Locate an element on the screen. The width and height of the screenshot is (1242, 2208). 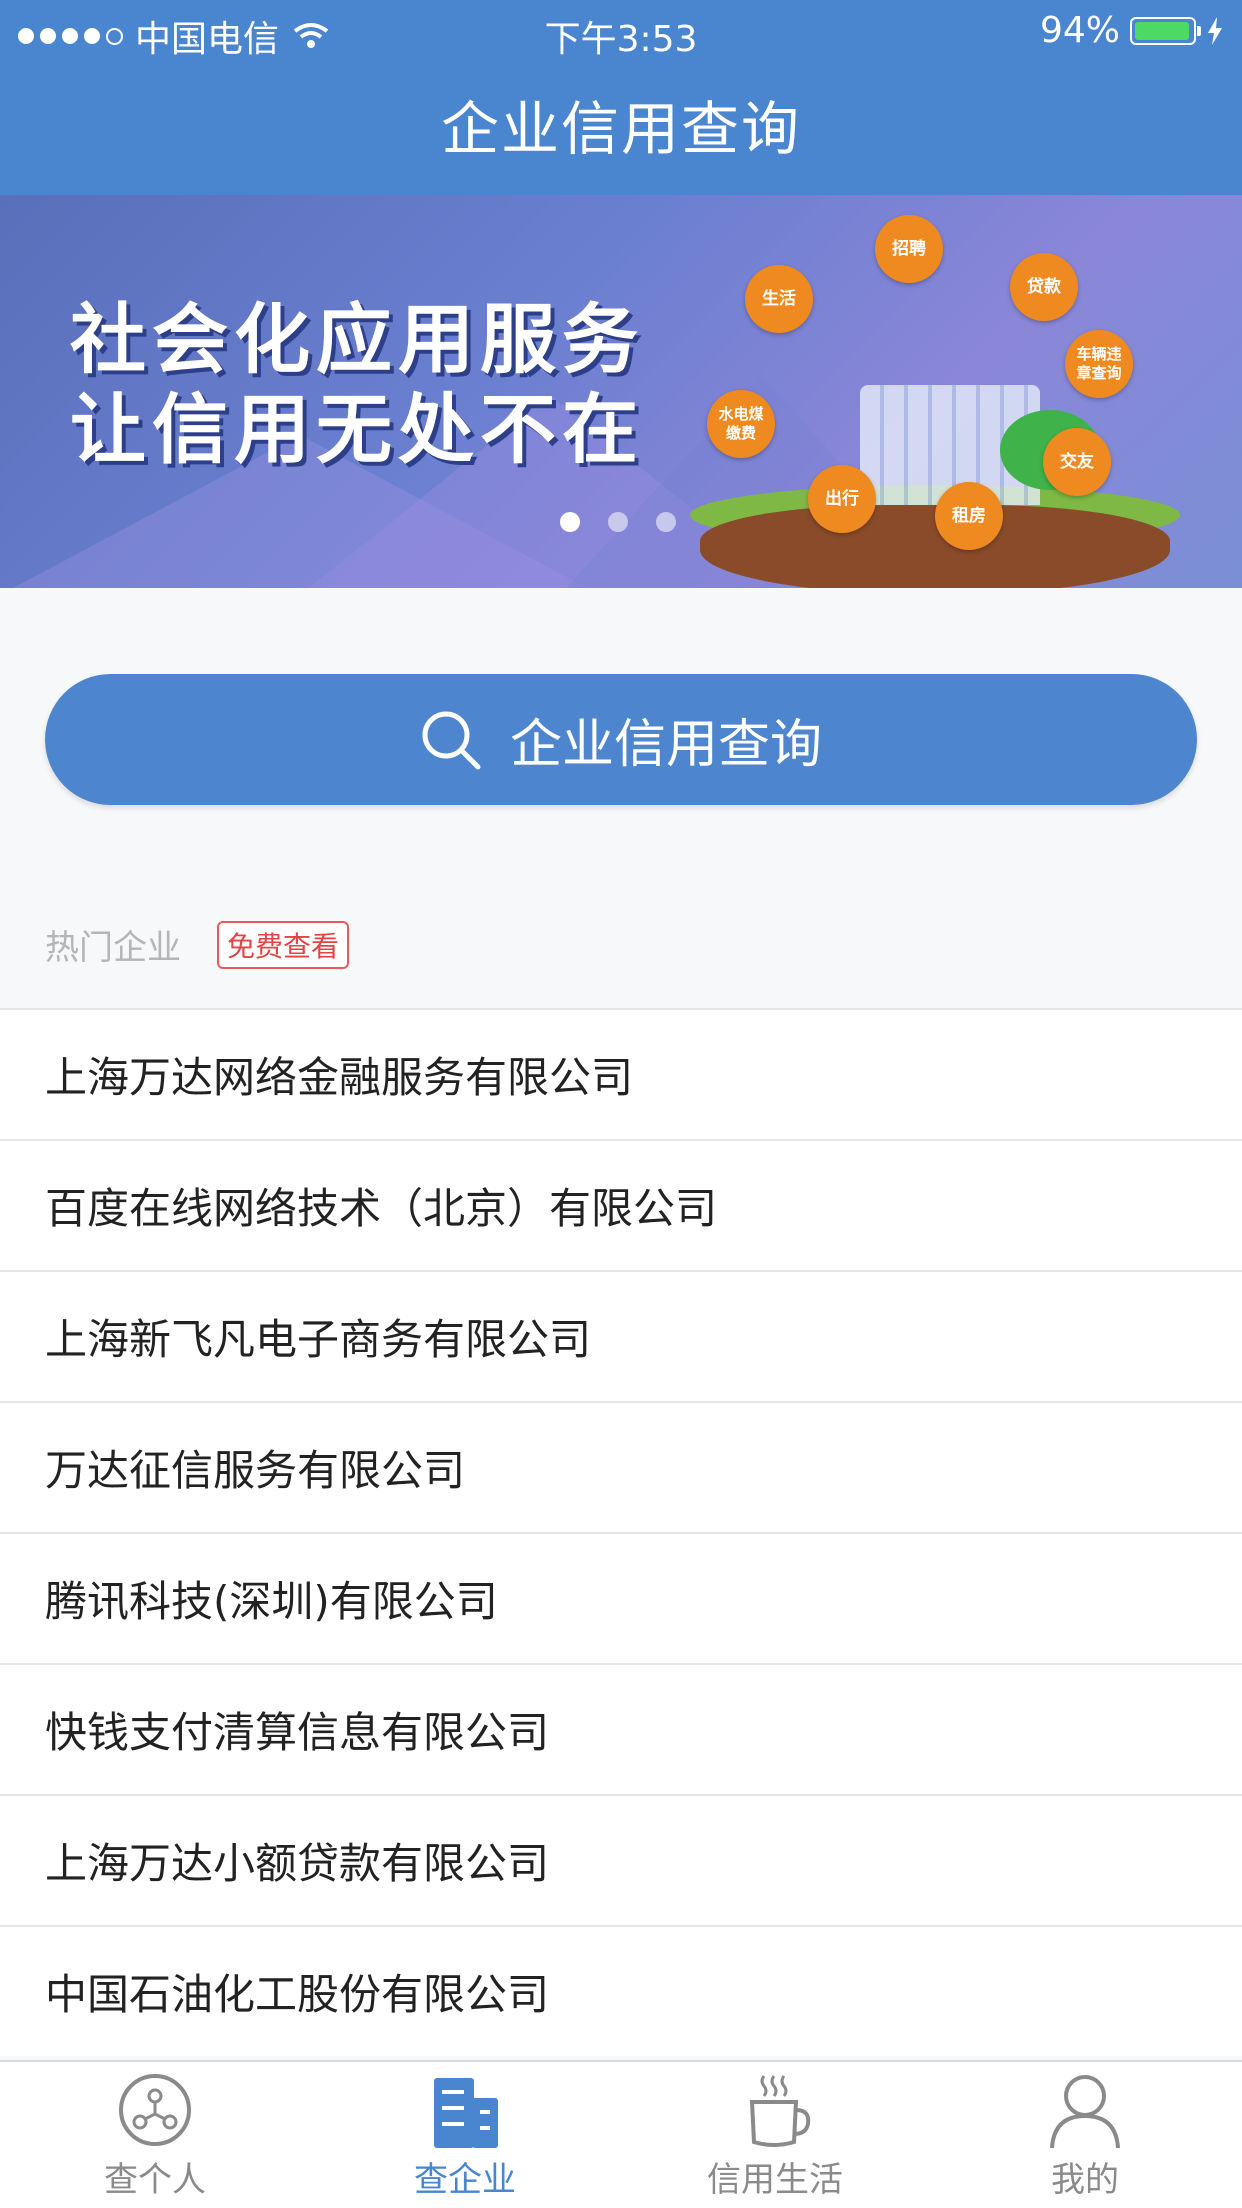
company-row: 快钱支付清算信息有限公司 is located at coordinates (621, 1728).